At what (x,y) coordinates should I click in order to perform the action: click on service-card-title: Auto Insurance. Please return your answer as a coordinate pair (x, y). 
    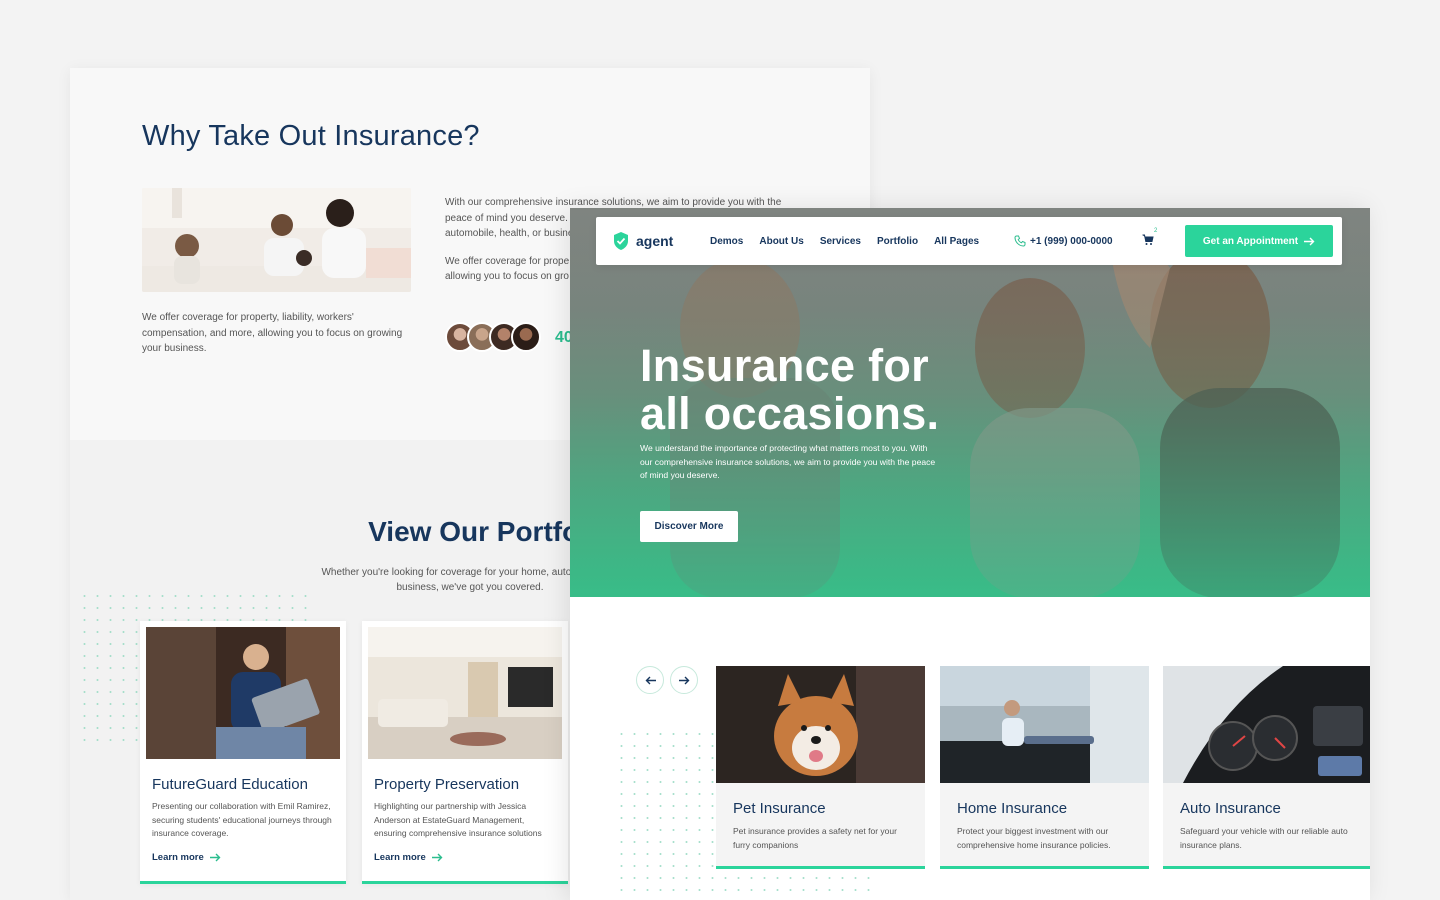
    Looking at the image, I should click on (1230, 808).